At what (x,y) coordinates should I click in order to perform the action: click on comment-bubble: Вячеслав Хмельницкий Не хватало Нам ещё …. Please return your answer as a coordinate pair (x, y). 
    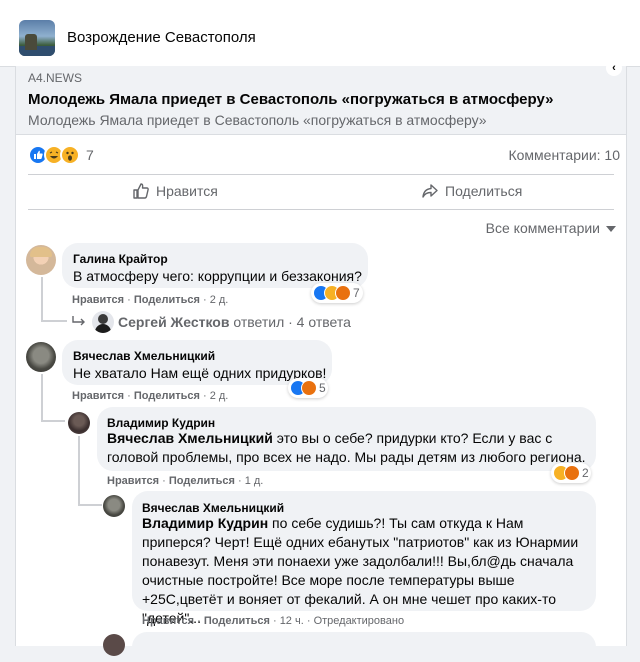
    Looking at the image, I should click on (197, 362).